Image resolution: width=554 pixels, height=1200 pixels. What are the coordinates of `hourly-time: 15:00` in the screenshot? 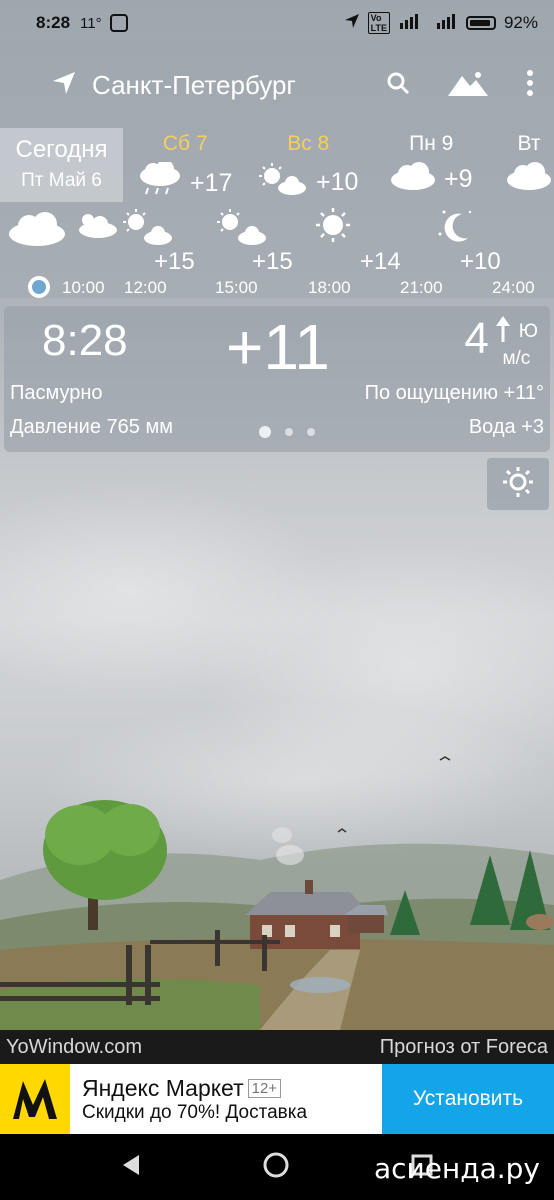 It's located at (236, 287).